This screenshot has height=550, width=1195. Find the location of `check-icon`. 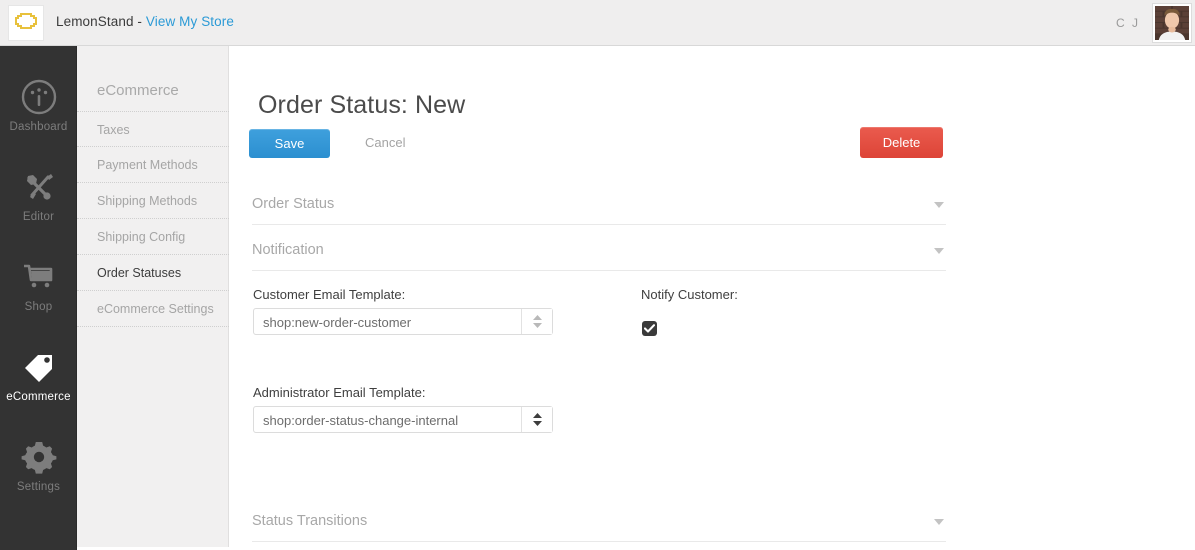

check-icon is located at coordinates (649, 328).